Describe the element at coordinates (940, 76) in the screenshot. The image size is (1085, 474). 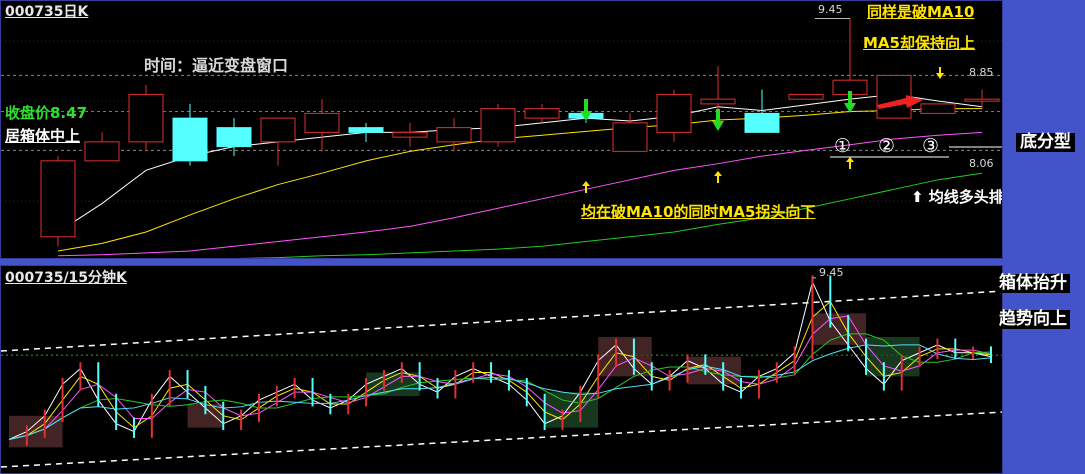
I see `yellow-down-arrow` at that location.